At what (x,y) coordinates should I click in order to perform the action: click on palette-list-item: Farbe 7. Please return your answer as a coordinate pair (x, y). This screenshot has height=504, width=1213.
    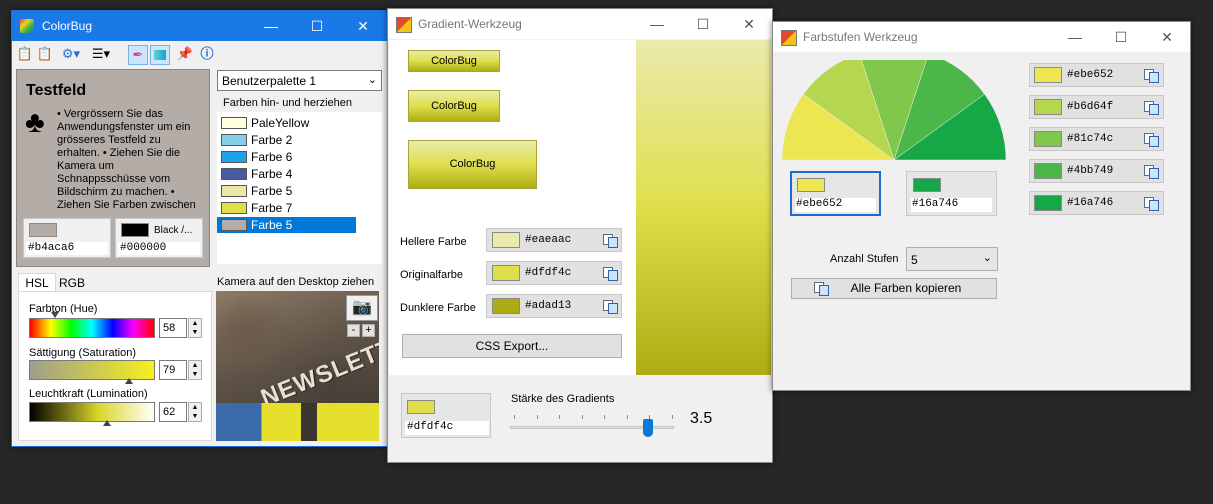
    Looking at the image, I should click on (286, 208).